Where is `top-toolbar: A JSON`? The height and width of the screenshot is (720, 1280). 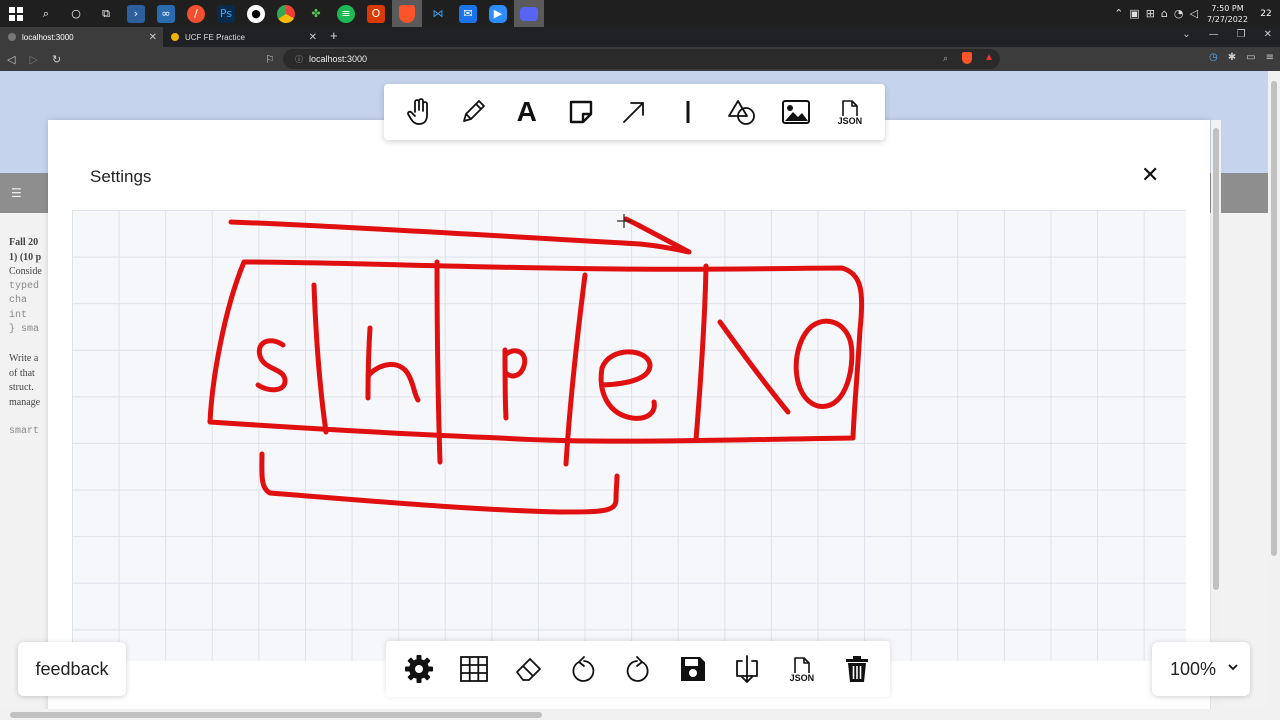
top-toolbar: A JSON is located at coordinates (634, 112).